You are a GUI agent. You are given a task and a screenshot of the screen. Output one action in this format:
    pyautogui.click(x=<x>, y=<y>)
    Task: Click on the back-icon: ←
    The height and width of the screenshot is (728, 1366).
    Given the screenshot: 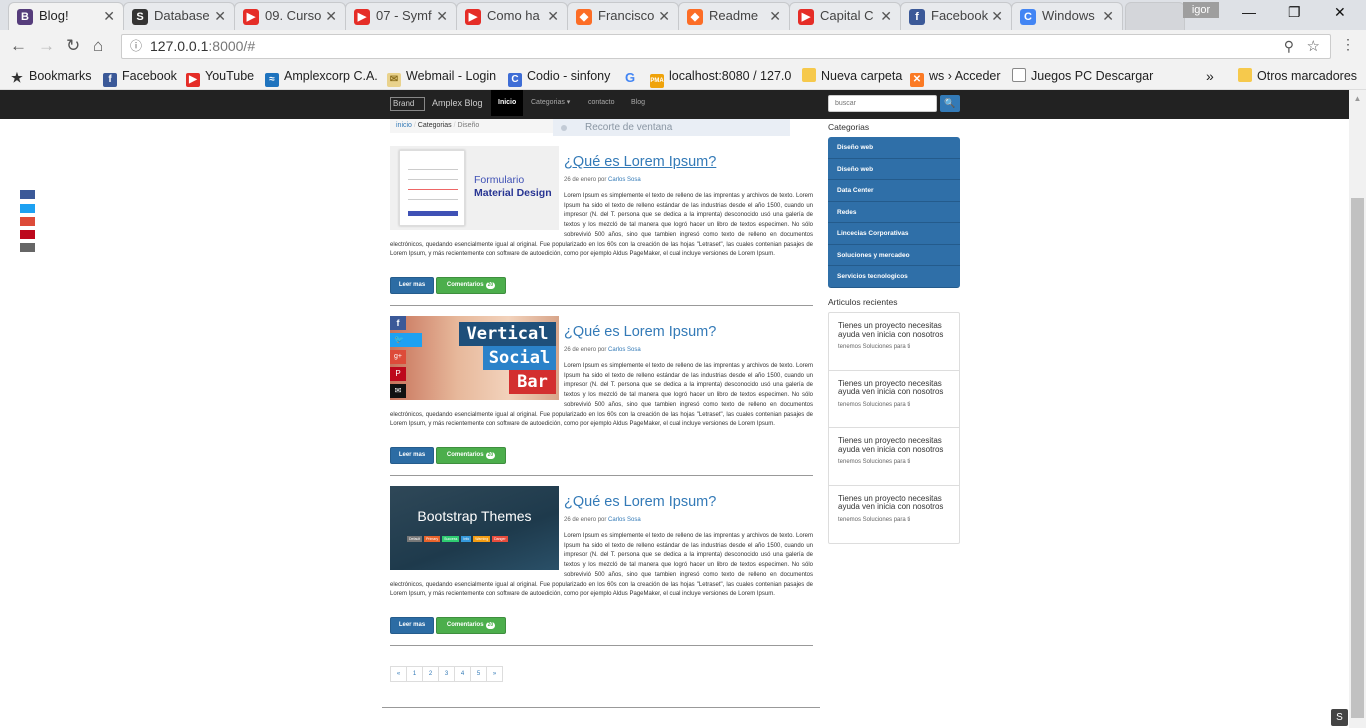 What is the action you would take?
    pyautogui.click(x=18, y=46)
    